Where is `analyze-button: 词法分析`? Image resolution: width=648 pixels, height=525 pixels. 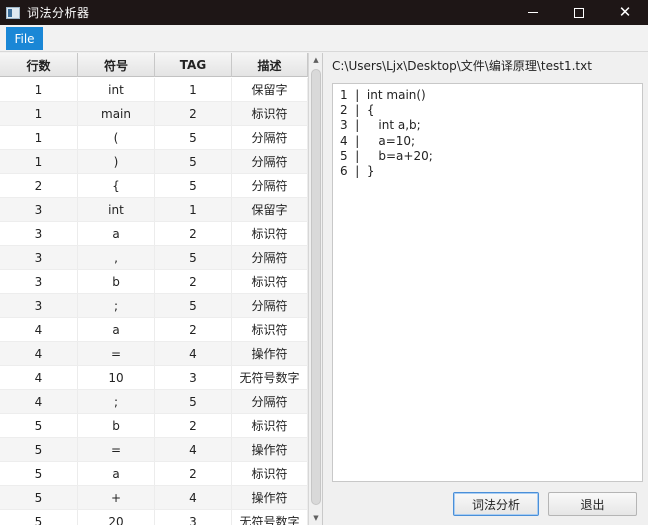
analyze-button: 词法分析 is located at coordinates (496, 504).